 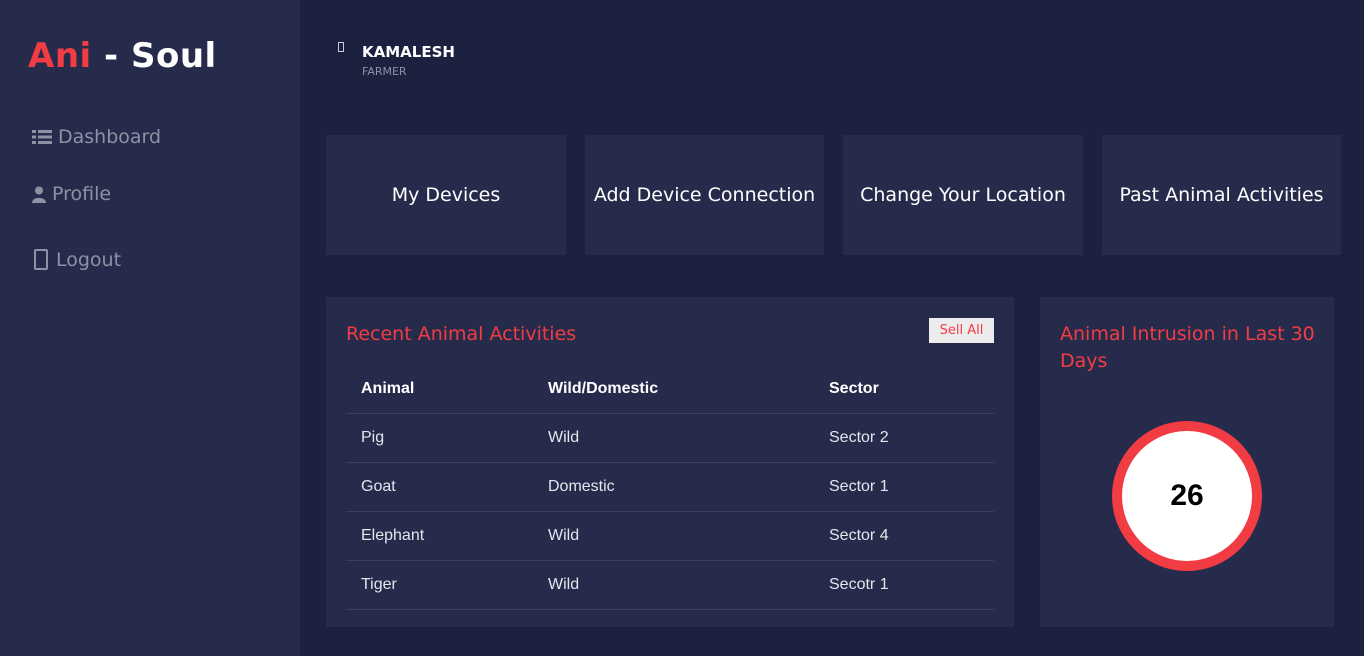 I want to click on column-header-animal: Animal, so click(x=388, y=388).